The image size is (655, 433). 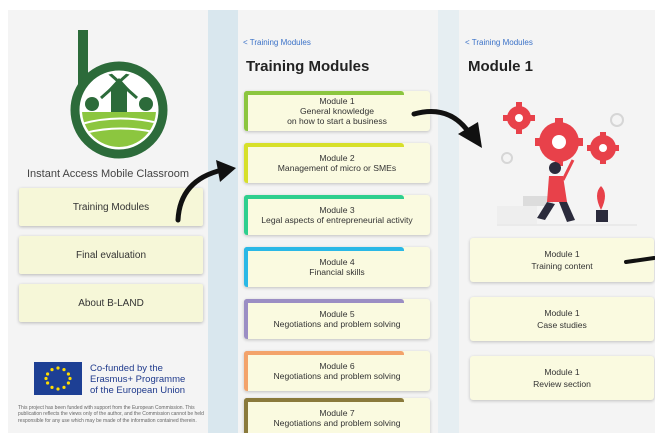 I want to click on module-card-4: Module 4 Financial skills, so click(x=337, y=267).